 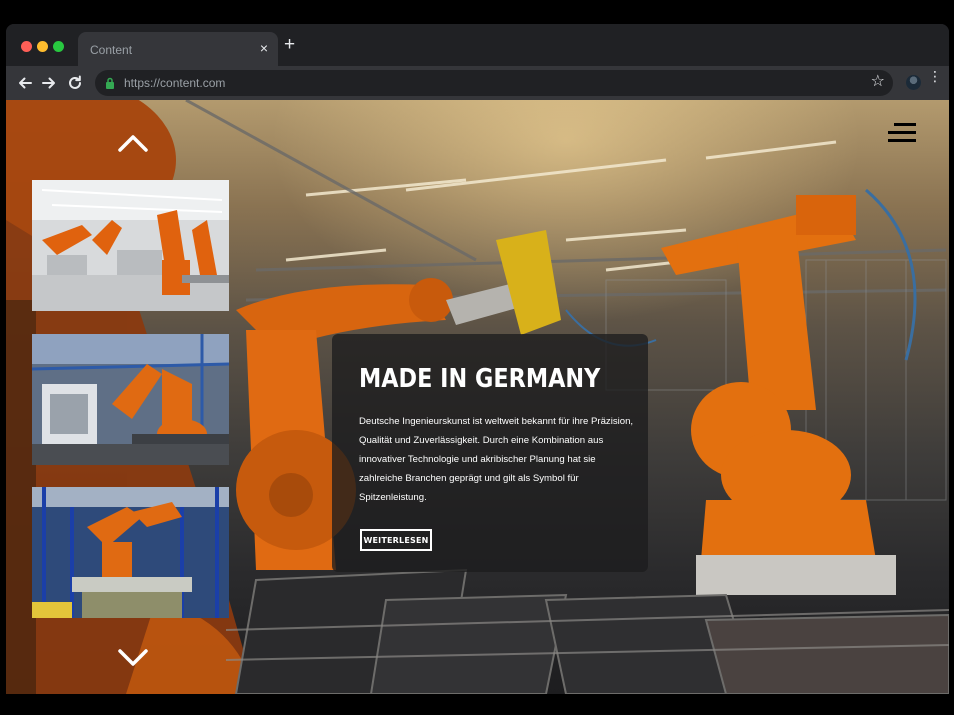 What do you see at coordinates (913, 82) in the screenshot?
I see `profile-avatar` at bounding box center [913, 82].